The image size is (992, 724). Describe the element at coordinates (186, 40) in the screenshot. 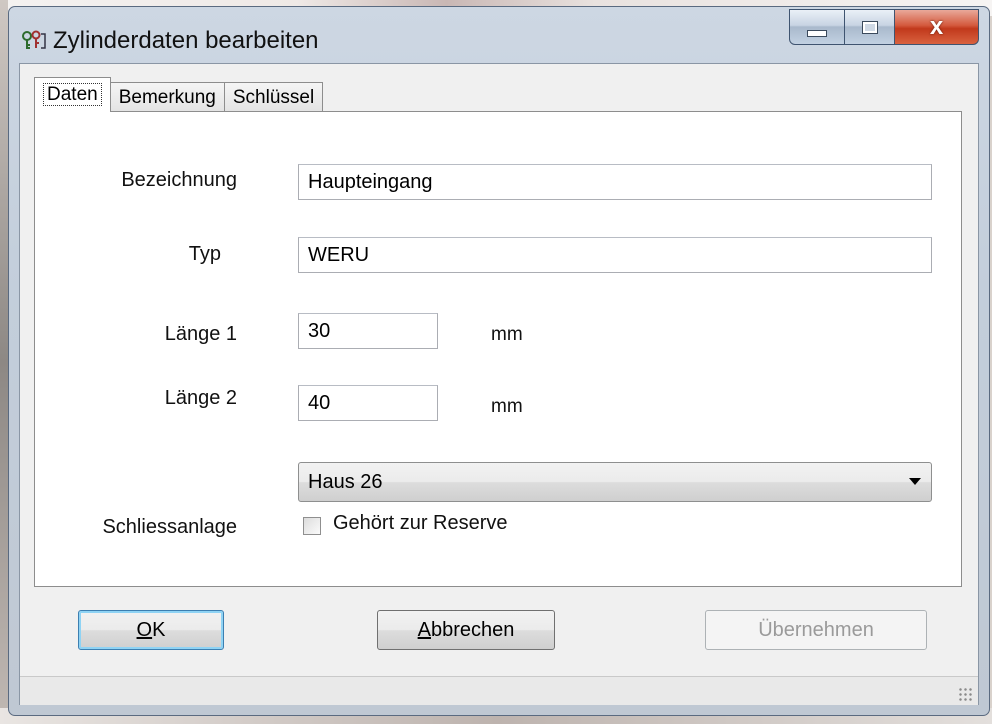

I see `window-title: Zylinderdaten bearbeiten` at that location.